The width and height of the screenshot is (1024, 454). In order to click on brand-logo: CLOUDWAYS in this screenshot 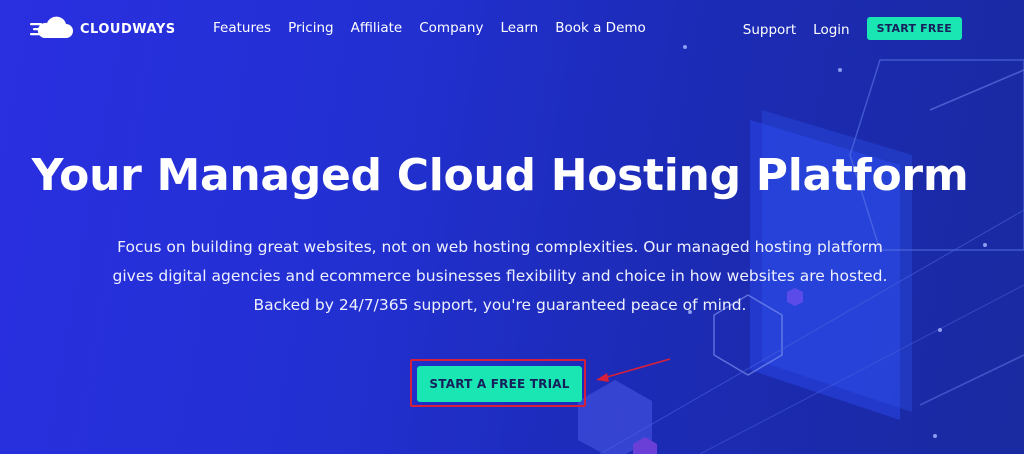, I will do `click(103, 29)`.